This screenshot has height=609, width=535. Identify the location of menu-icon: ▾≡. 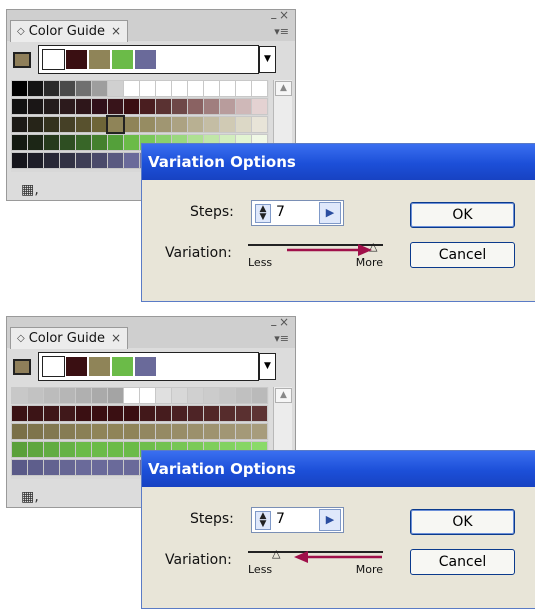
(281, 31).